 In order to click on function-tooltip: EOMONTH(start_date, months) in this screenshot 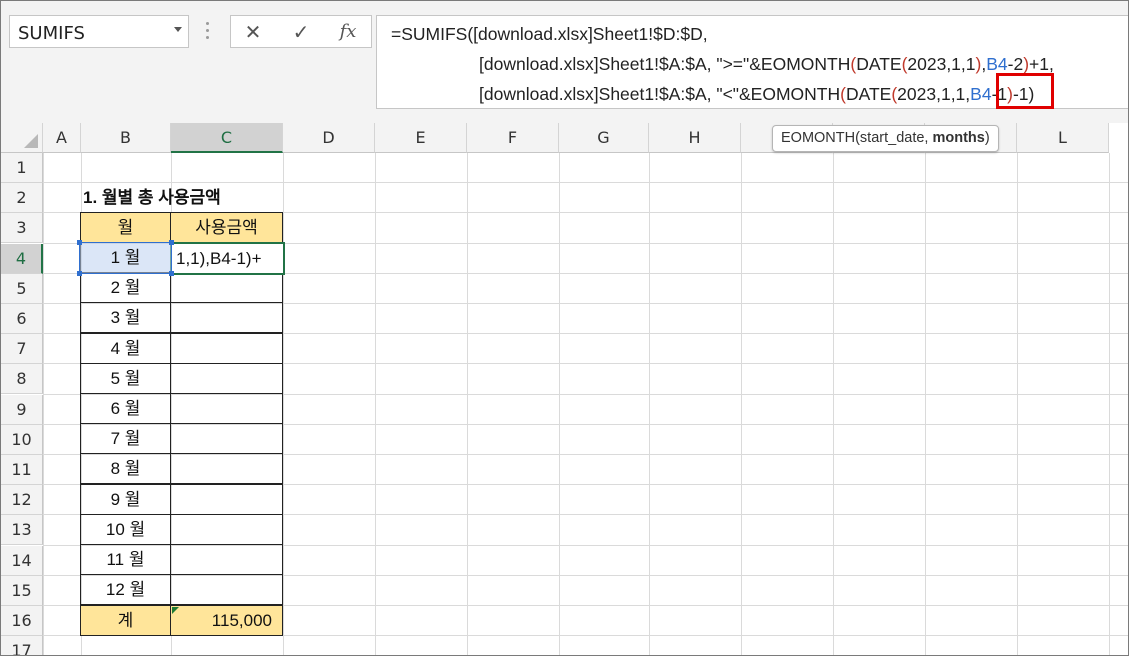, I will do `click(885, 138)`.